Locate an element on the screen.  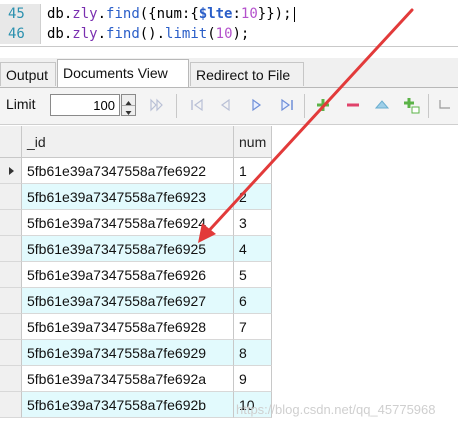
last-record-icon is located at coordinates (287, 105).